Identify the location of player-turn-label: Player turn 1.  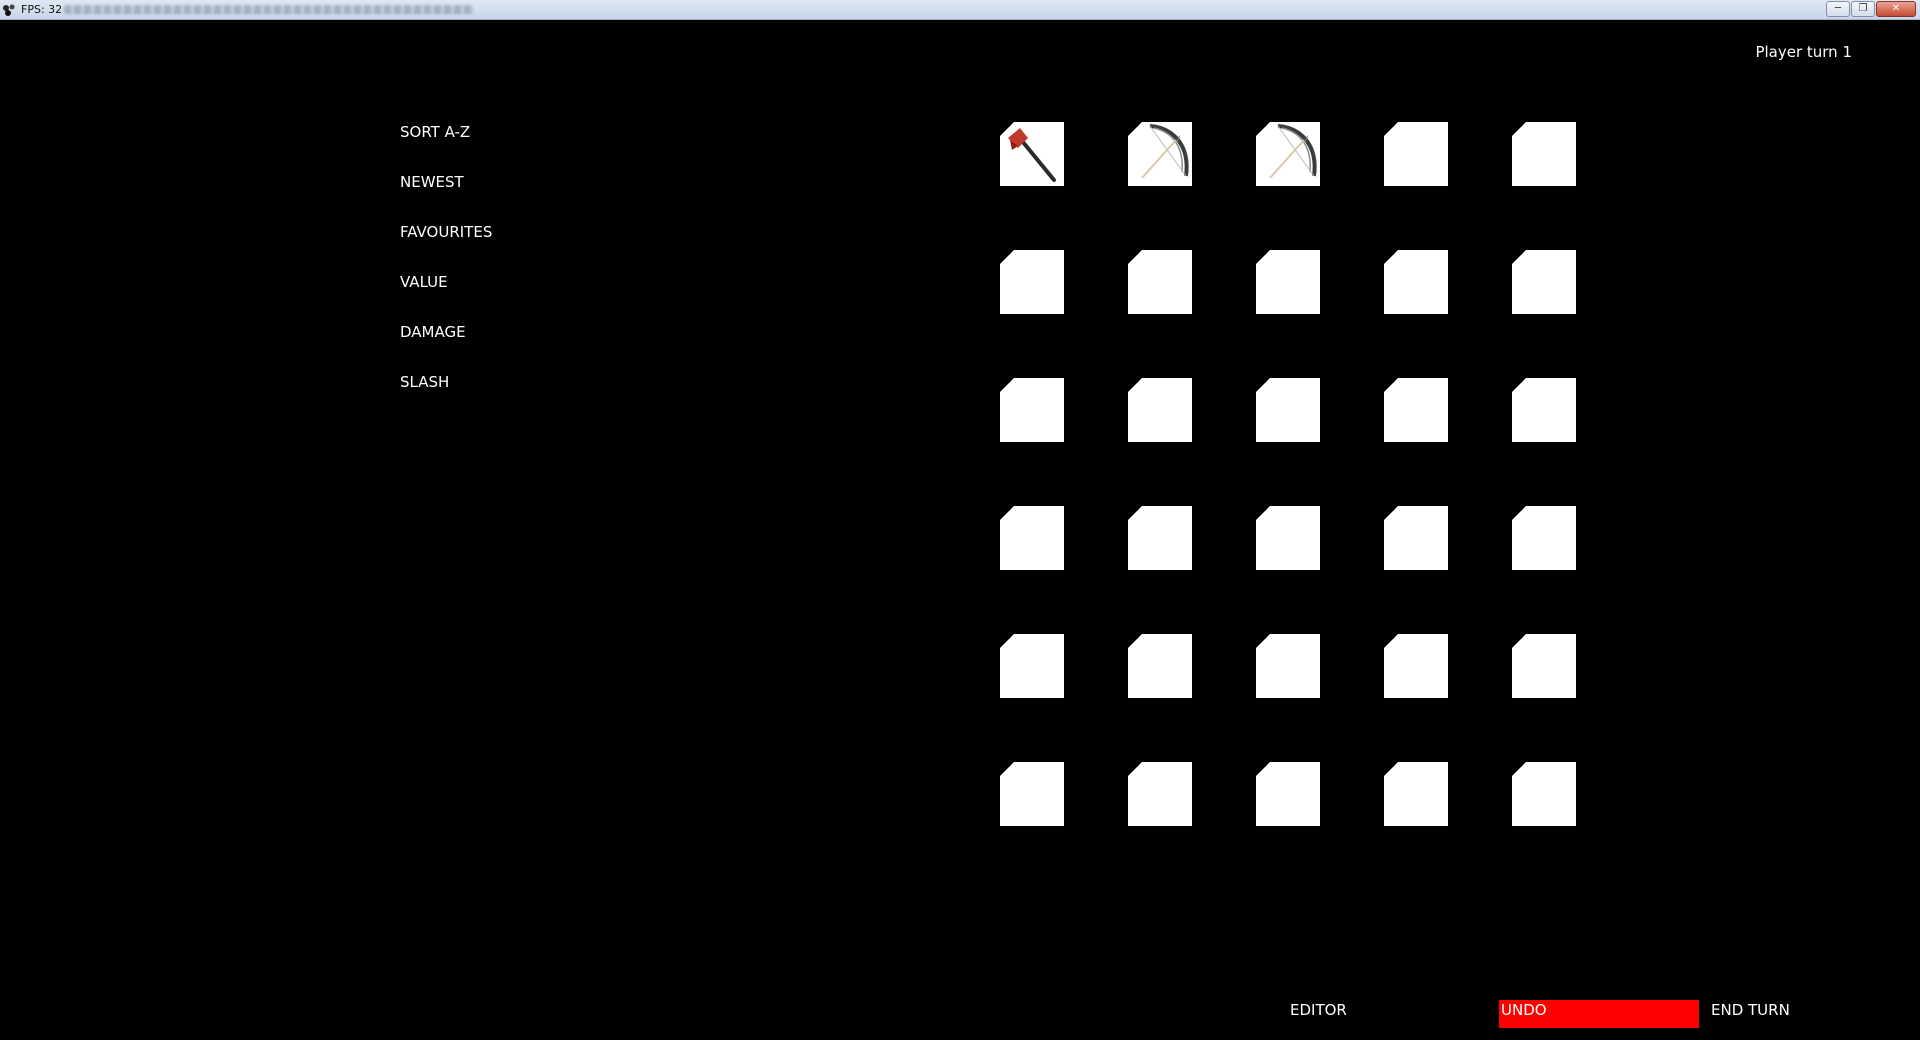
(1803, 52).